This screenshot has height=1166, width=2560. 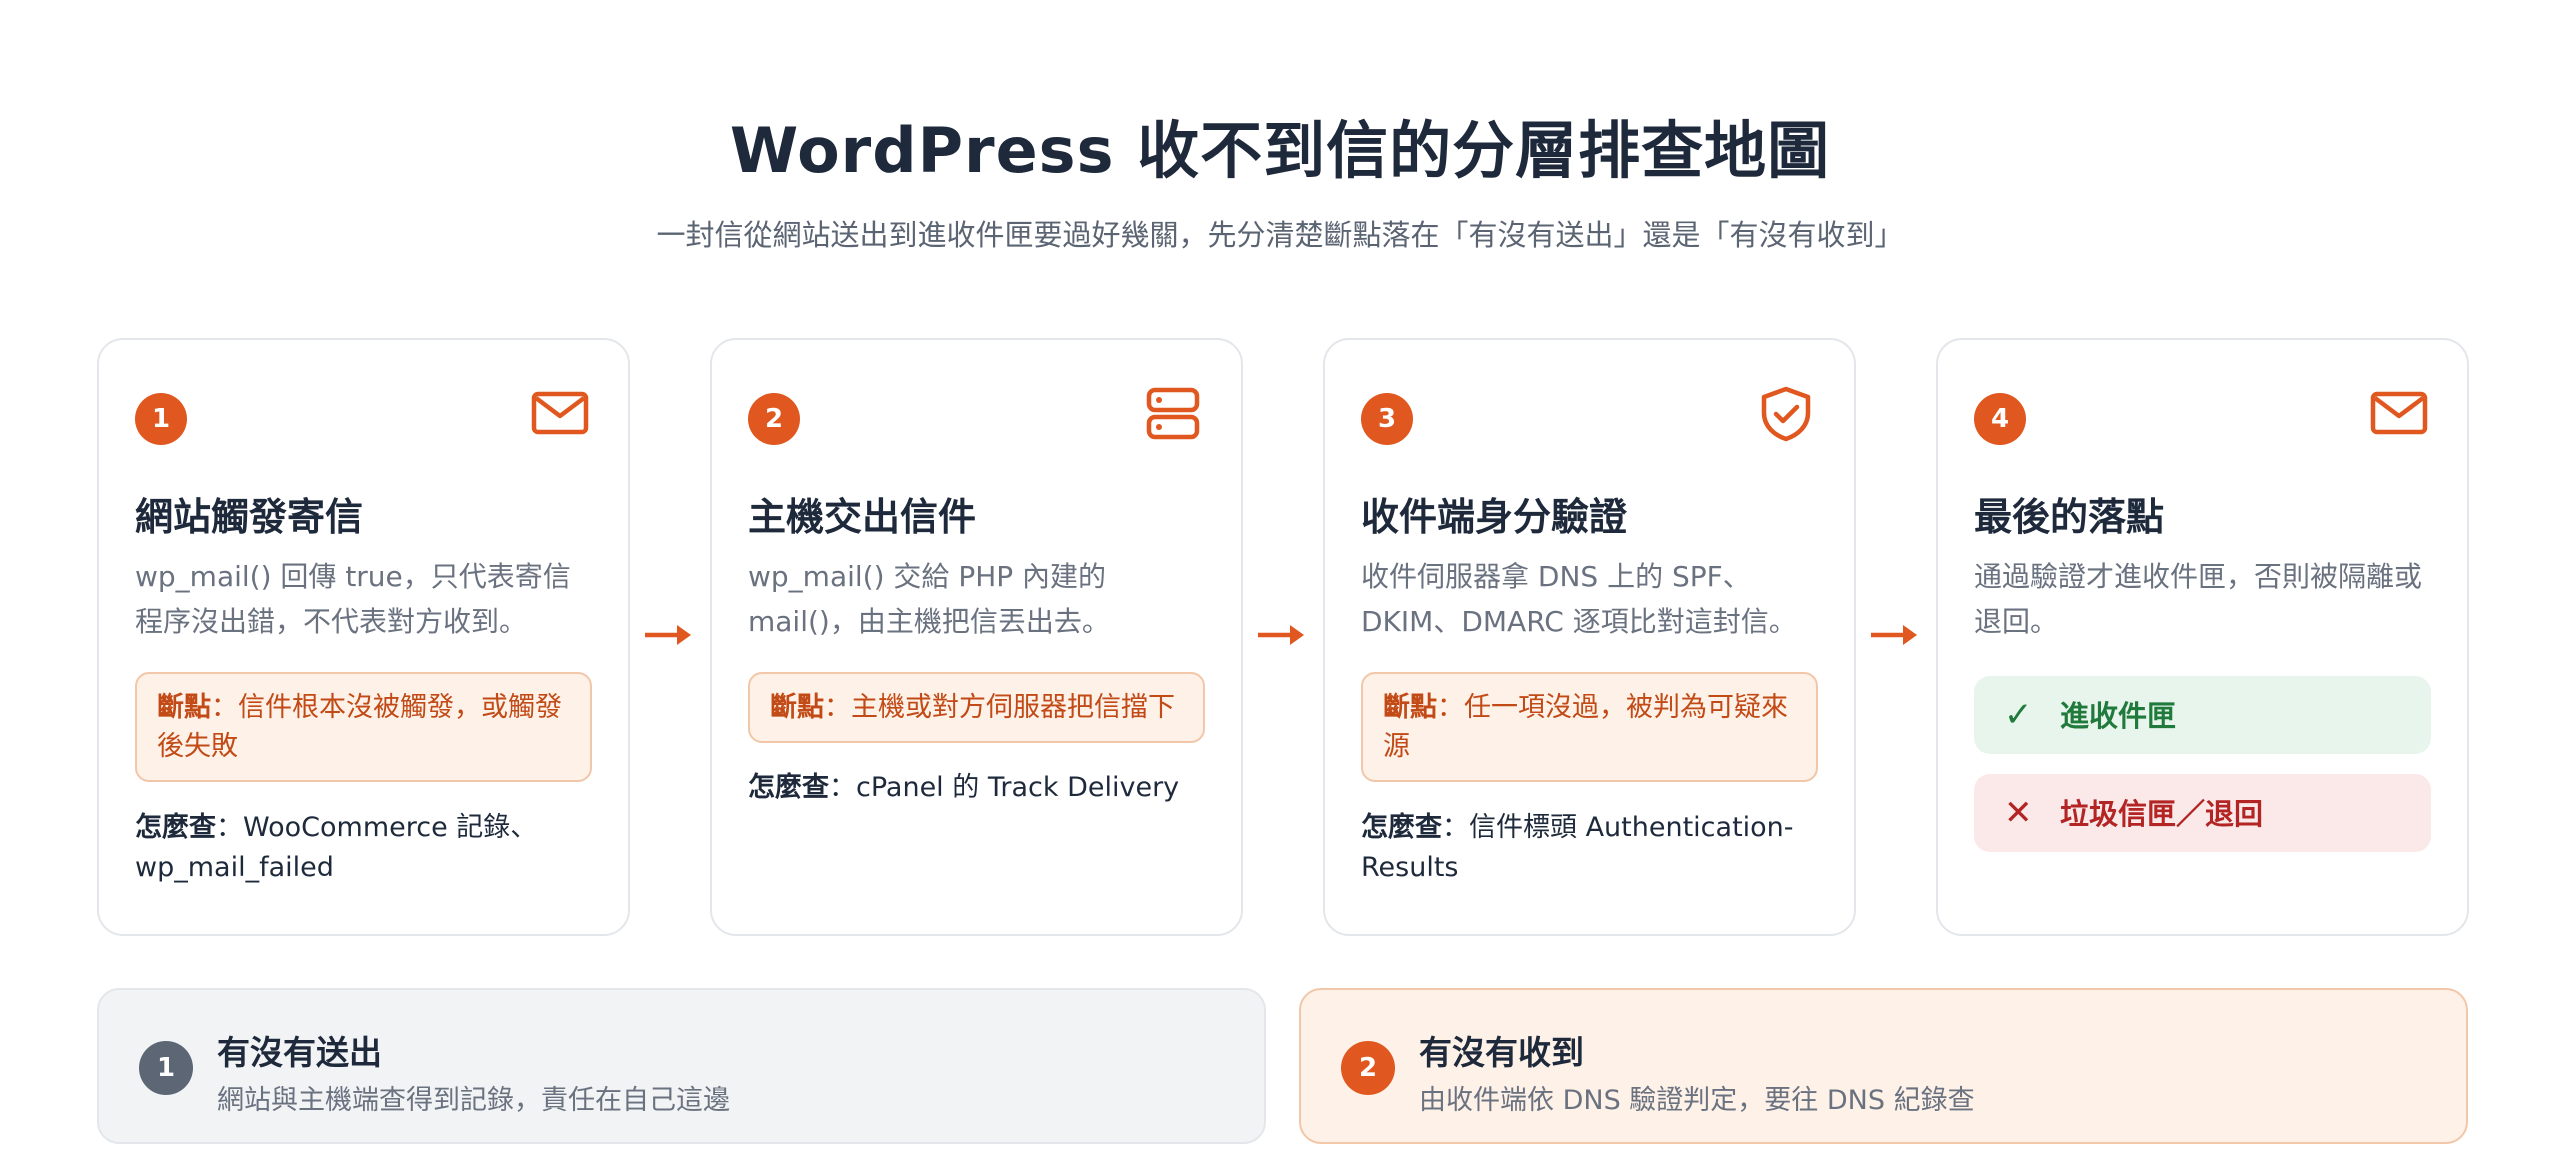 What do you see at coordinates (161, 419) in the screenshot?
I see `step-number-badge: 1` at bounding box center [161, 419].